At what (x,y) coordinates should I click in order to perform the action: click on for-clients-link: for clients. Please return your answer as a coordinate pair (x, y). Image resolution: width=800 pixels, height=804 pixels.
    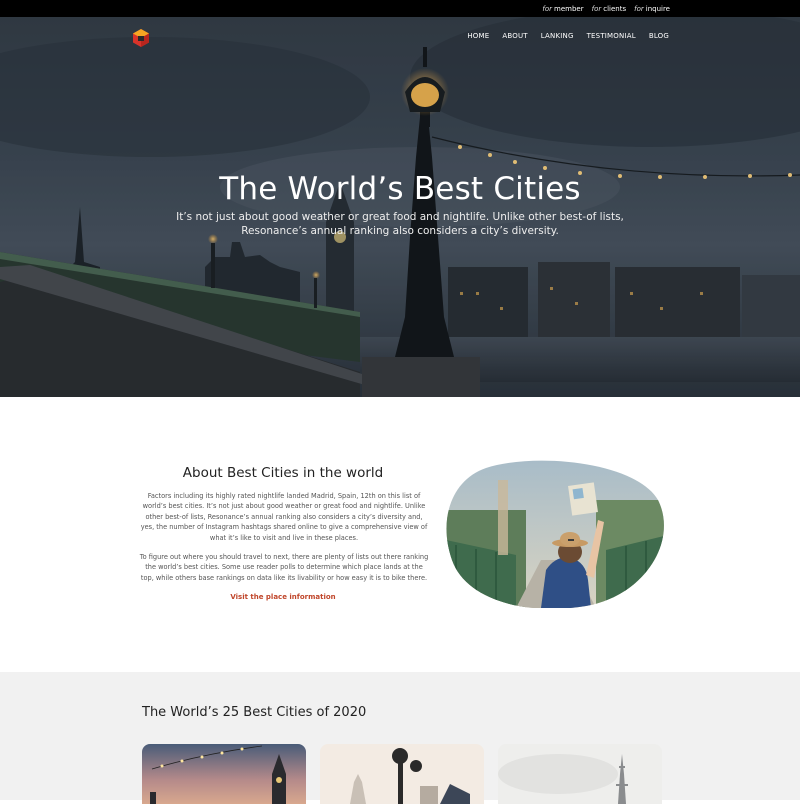
    Looking at the image, I should click on (609, 9).